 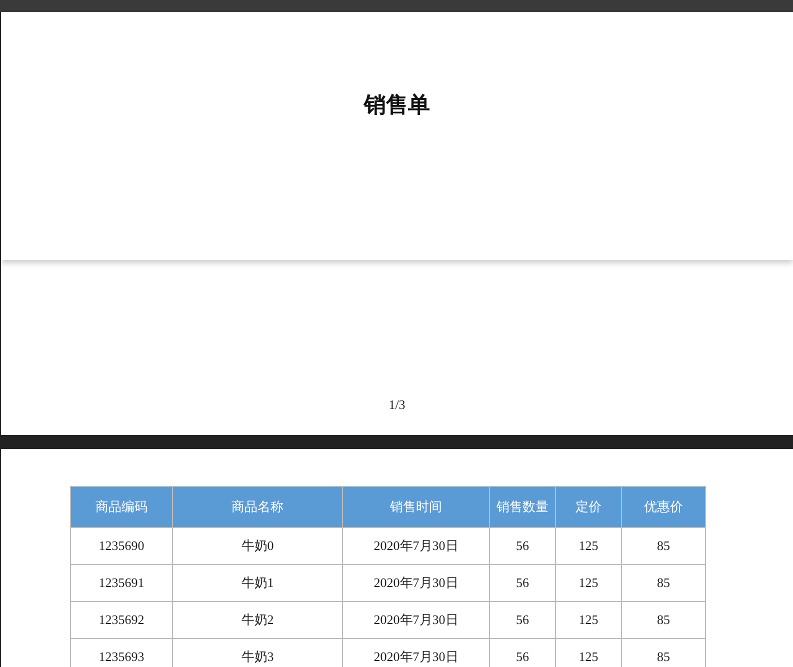 What do you see at coordinates (121, 546) in the screenshot?
I see `table-cell: 1235690` at bounding box center [121, 546].